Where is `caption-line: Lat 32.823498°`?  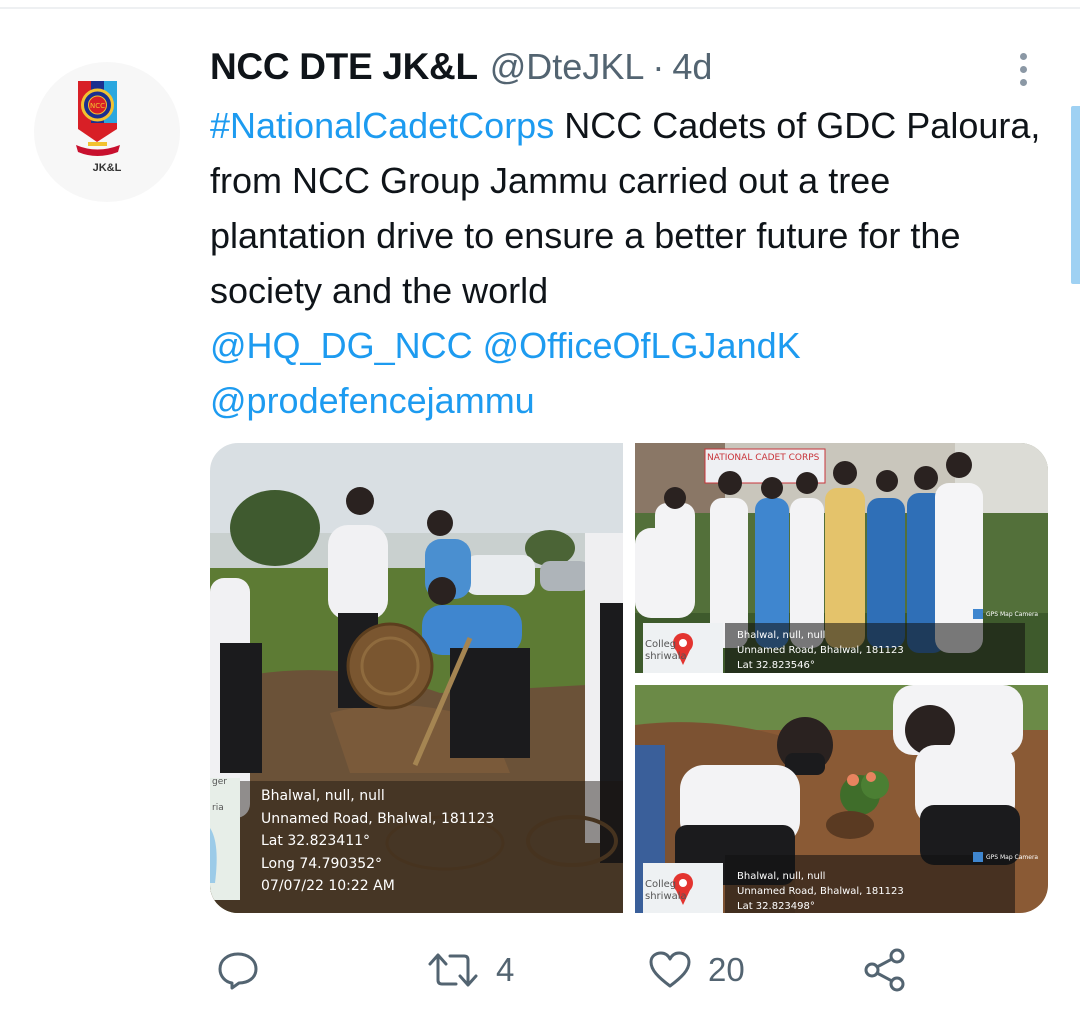 caption-line: Lat 32.823498° is located at coordinates (776, 906).